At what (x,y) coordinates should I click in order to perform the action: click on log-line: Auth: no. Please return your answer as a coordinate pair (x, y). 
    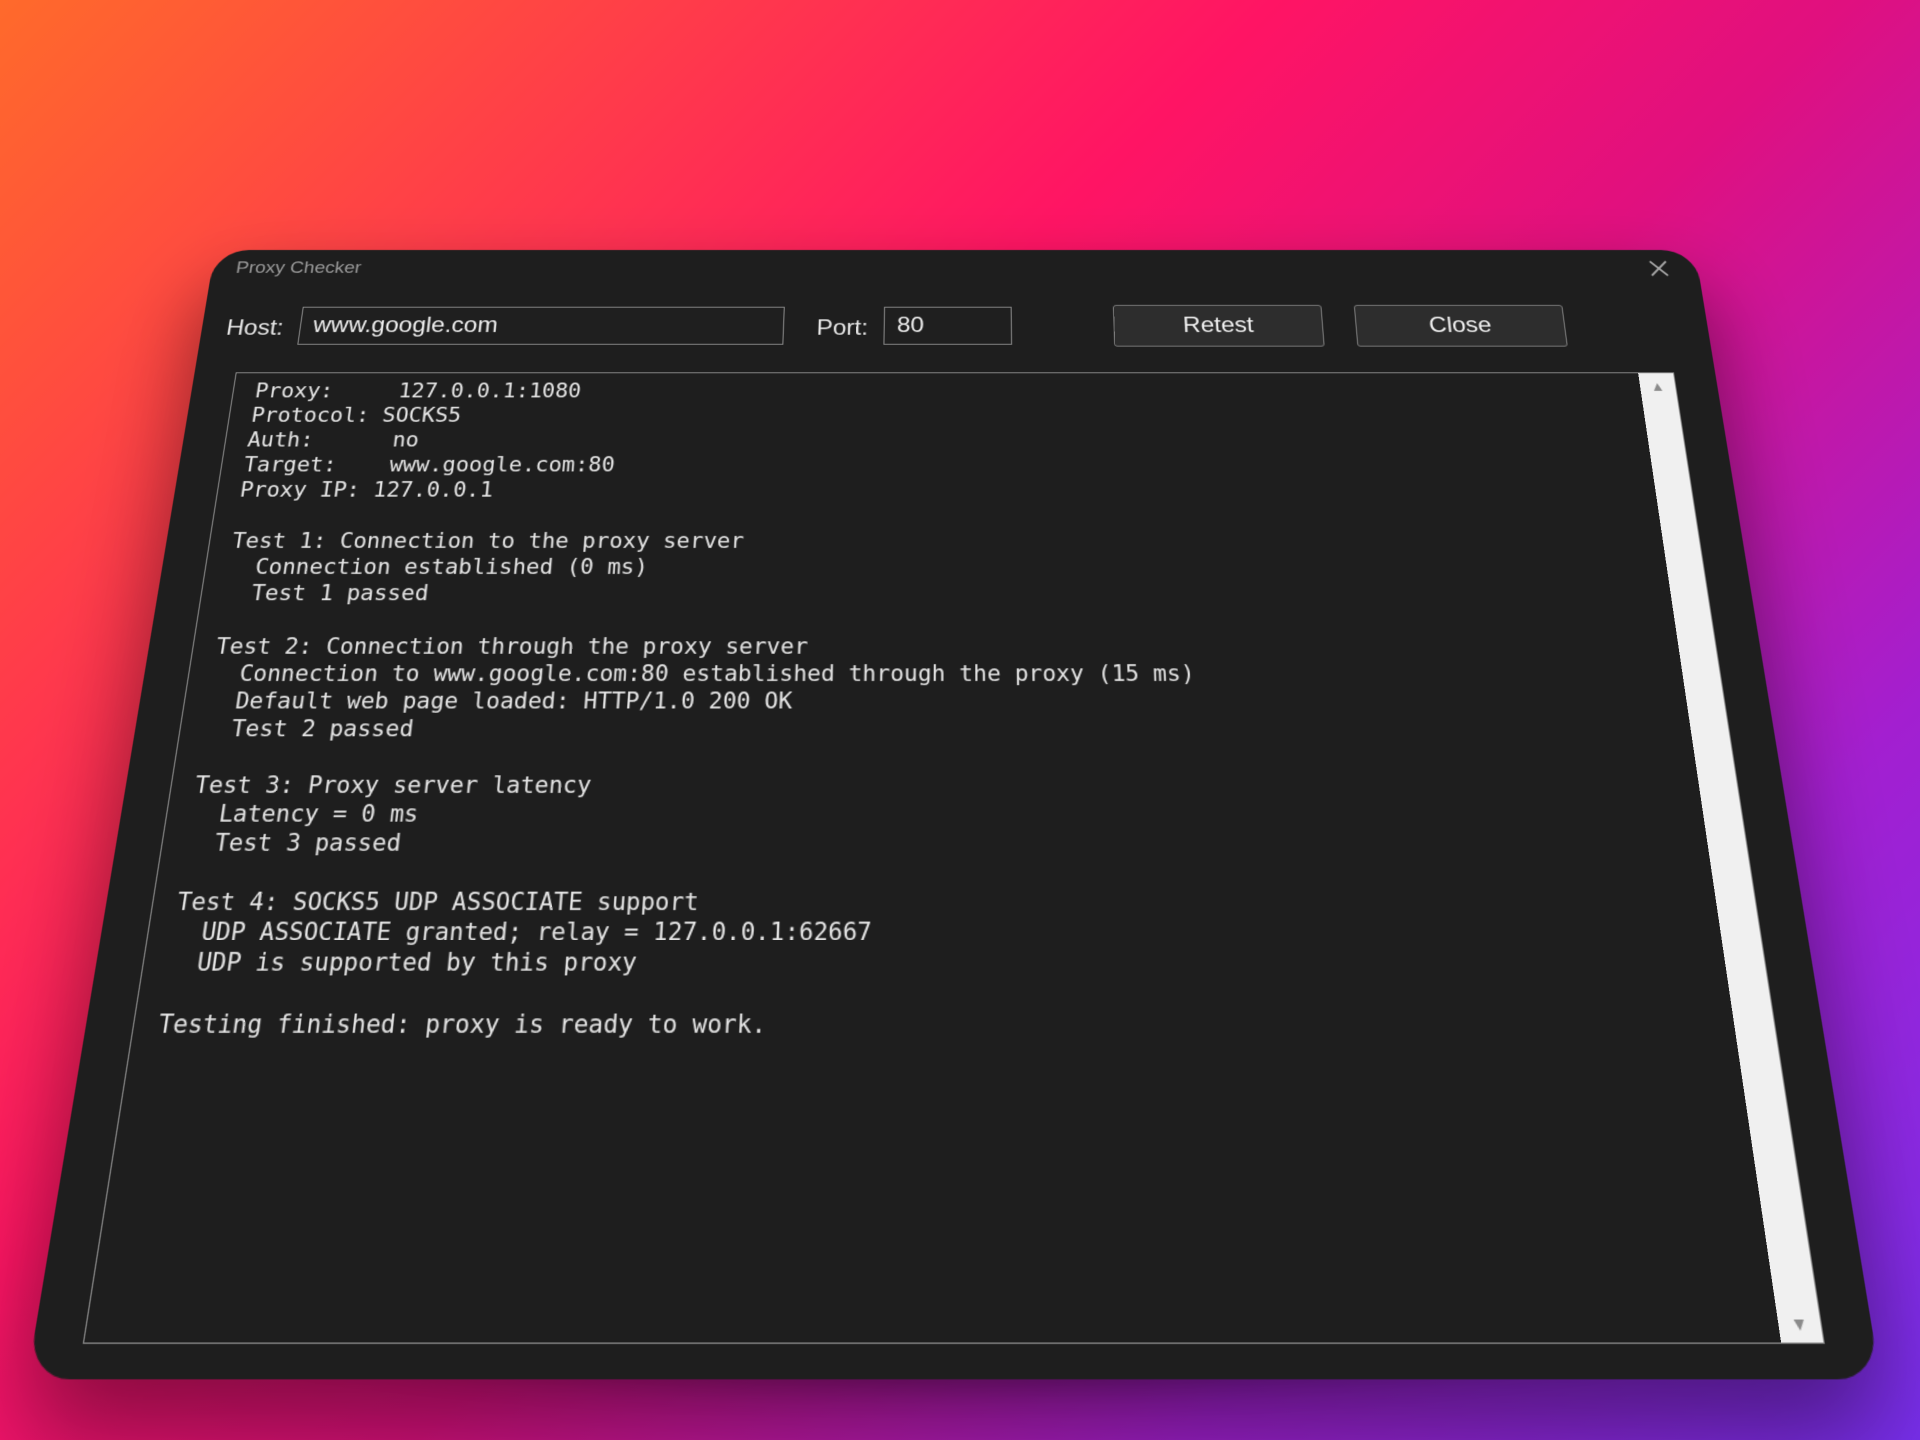
    Looking at the image, I should click on (938, 439).